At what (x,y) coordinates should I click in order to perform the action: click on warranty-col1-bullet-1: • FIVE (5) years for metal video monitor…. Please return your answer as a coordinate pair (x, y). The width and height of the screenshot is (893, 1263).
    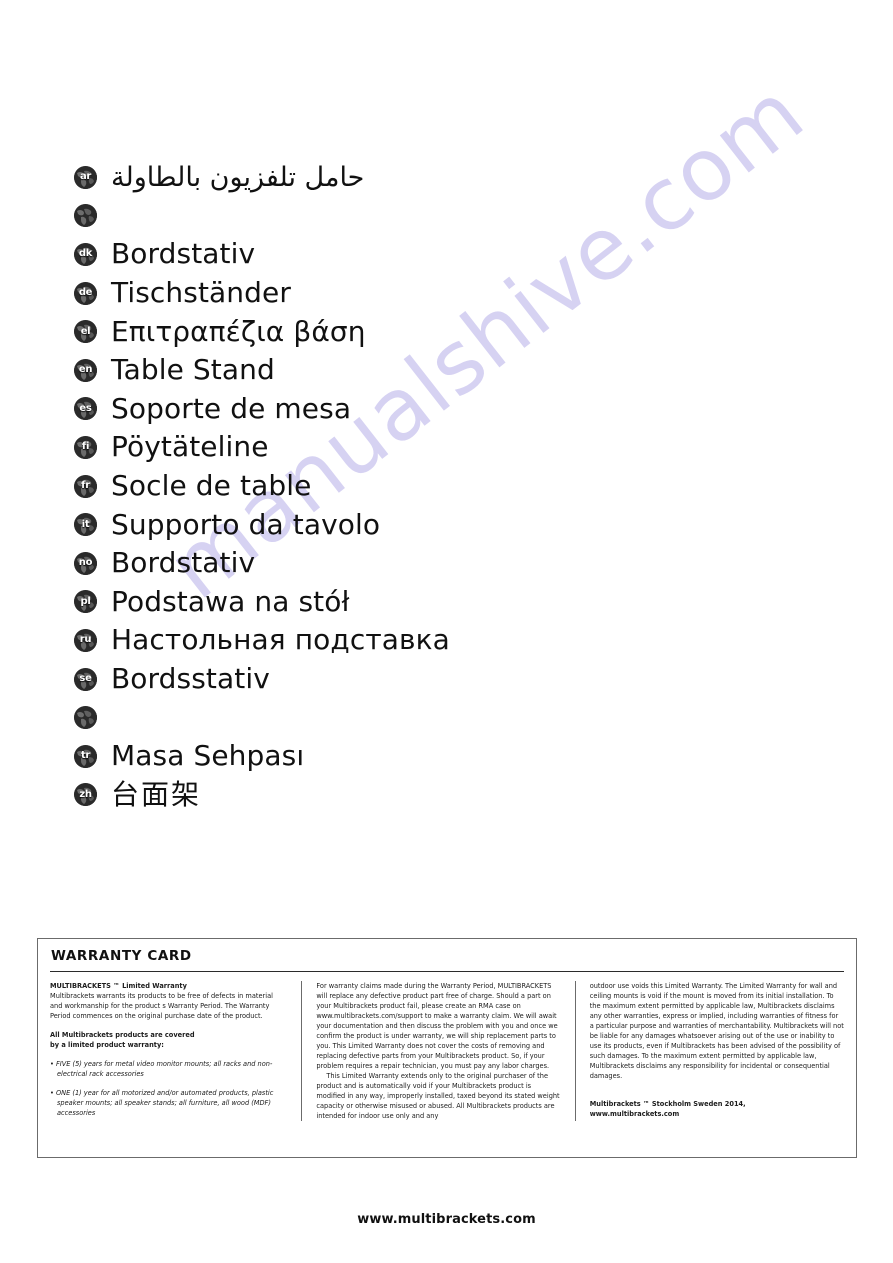
    Looking at the image, I should click on (161, 1069).